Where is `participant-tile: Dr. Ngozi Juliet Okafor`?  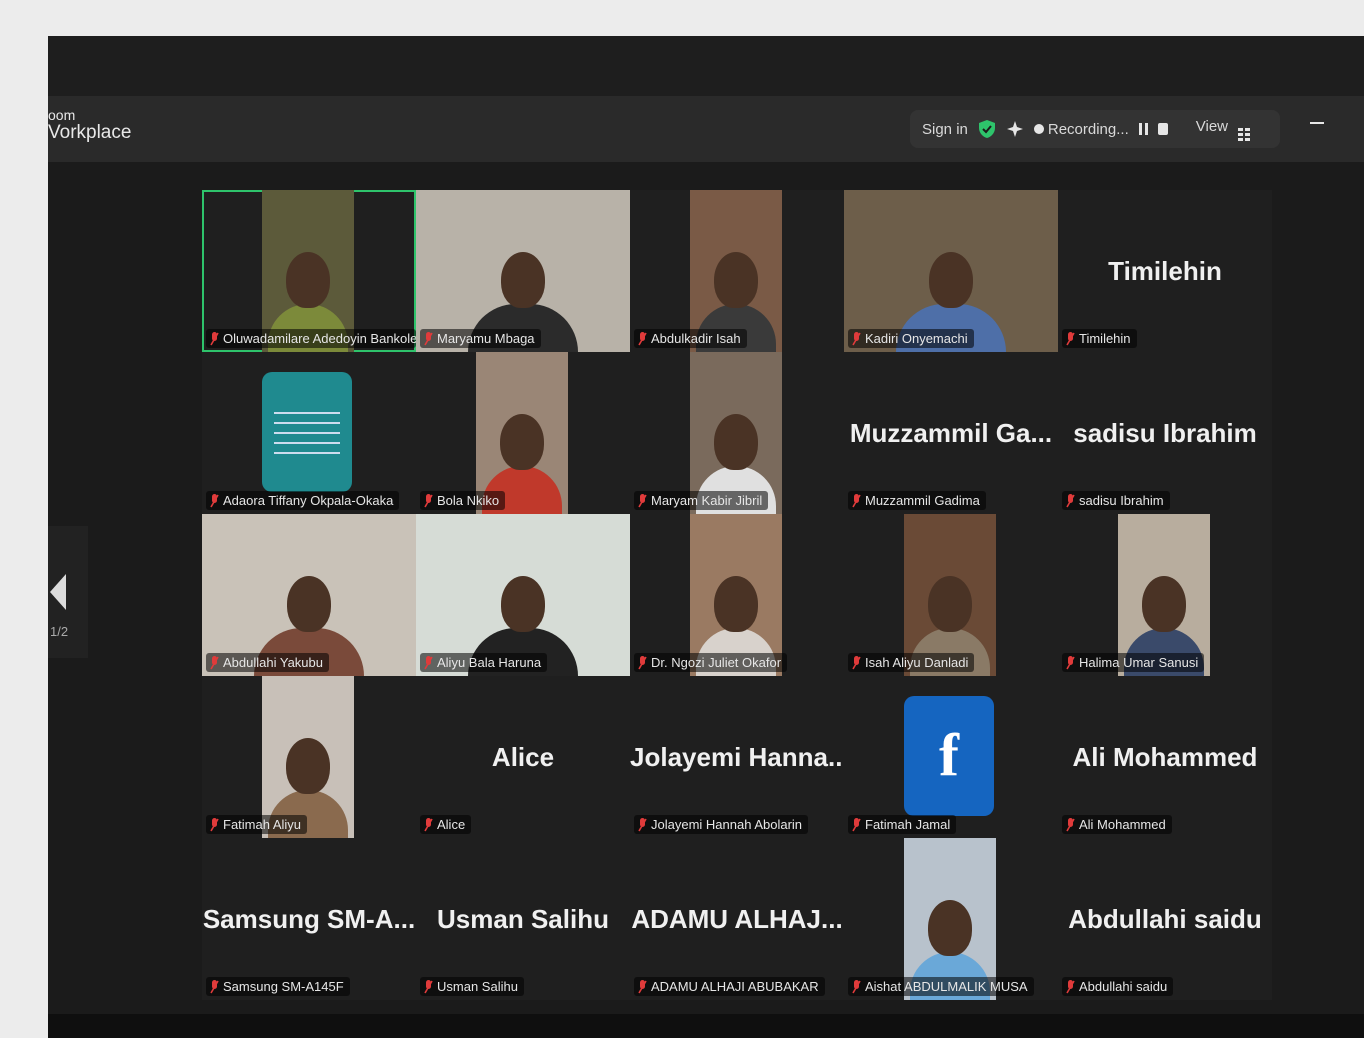 participant-tile: Dr. Ngozi Juliet Okafor is located at coordinates (737, 595).